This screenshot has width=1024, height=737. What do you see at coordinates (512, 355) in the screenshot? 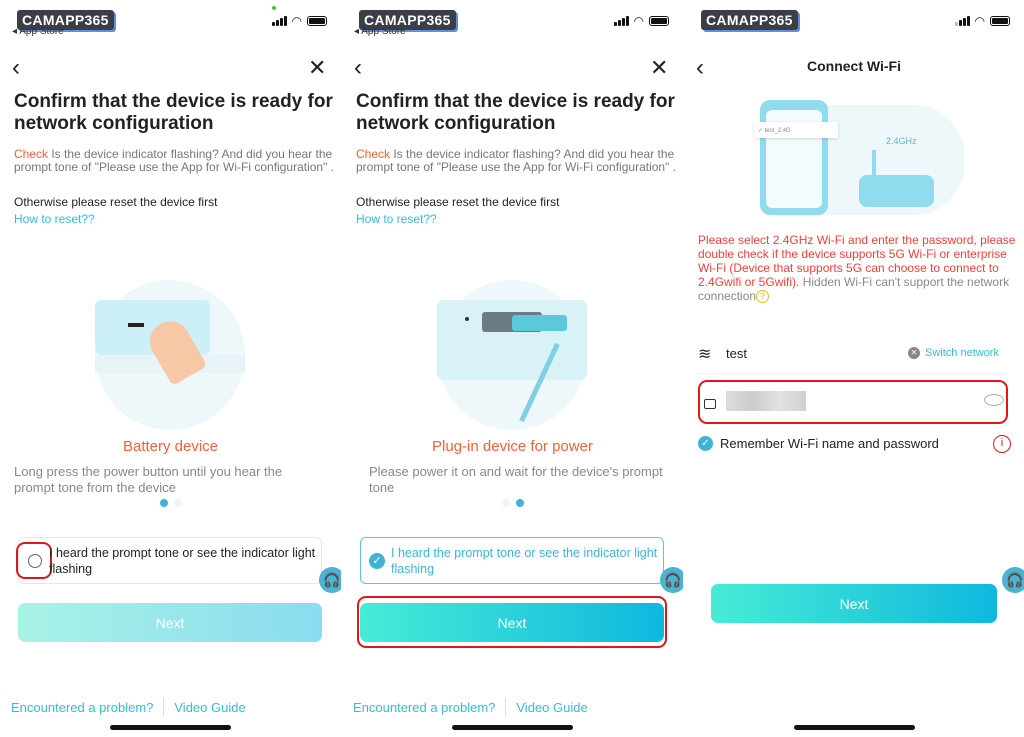
I see `plugin-device-illustration` at bounding box center [512, 355].